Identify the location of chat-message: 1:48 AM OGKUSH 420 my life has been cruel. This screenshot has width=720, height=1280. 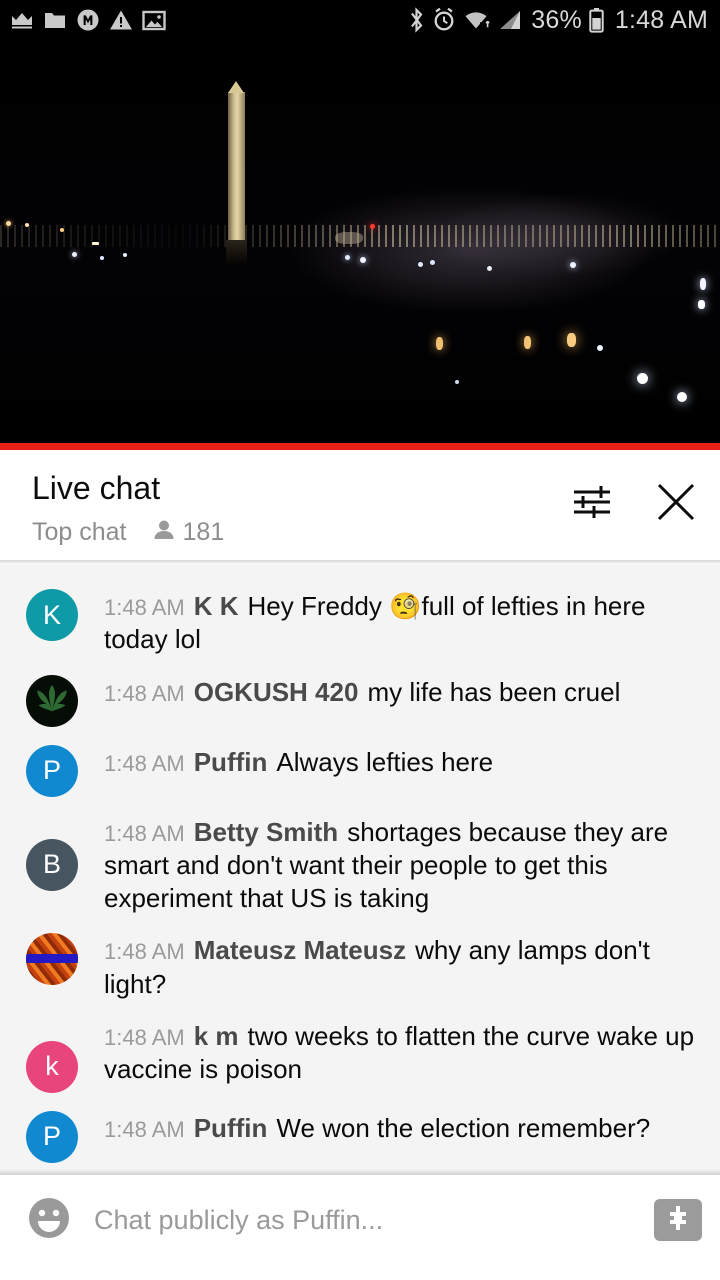
(360, 700).